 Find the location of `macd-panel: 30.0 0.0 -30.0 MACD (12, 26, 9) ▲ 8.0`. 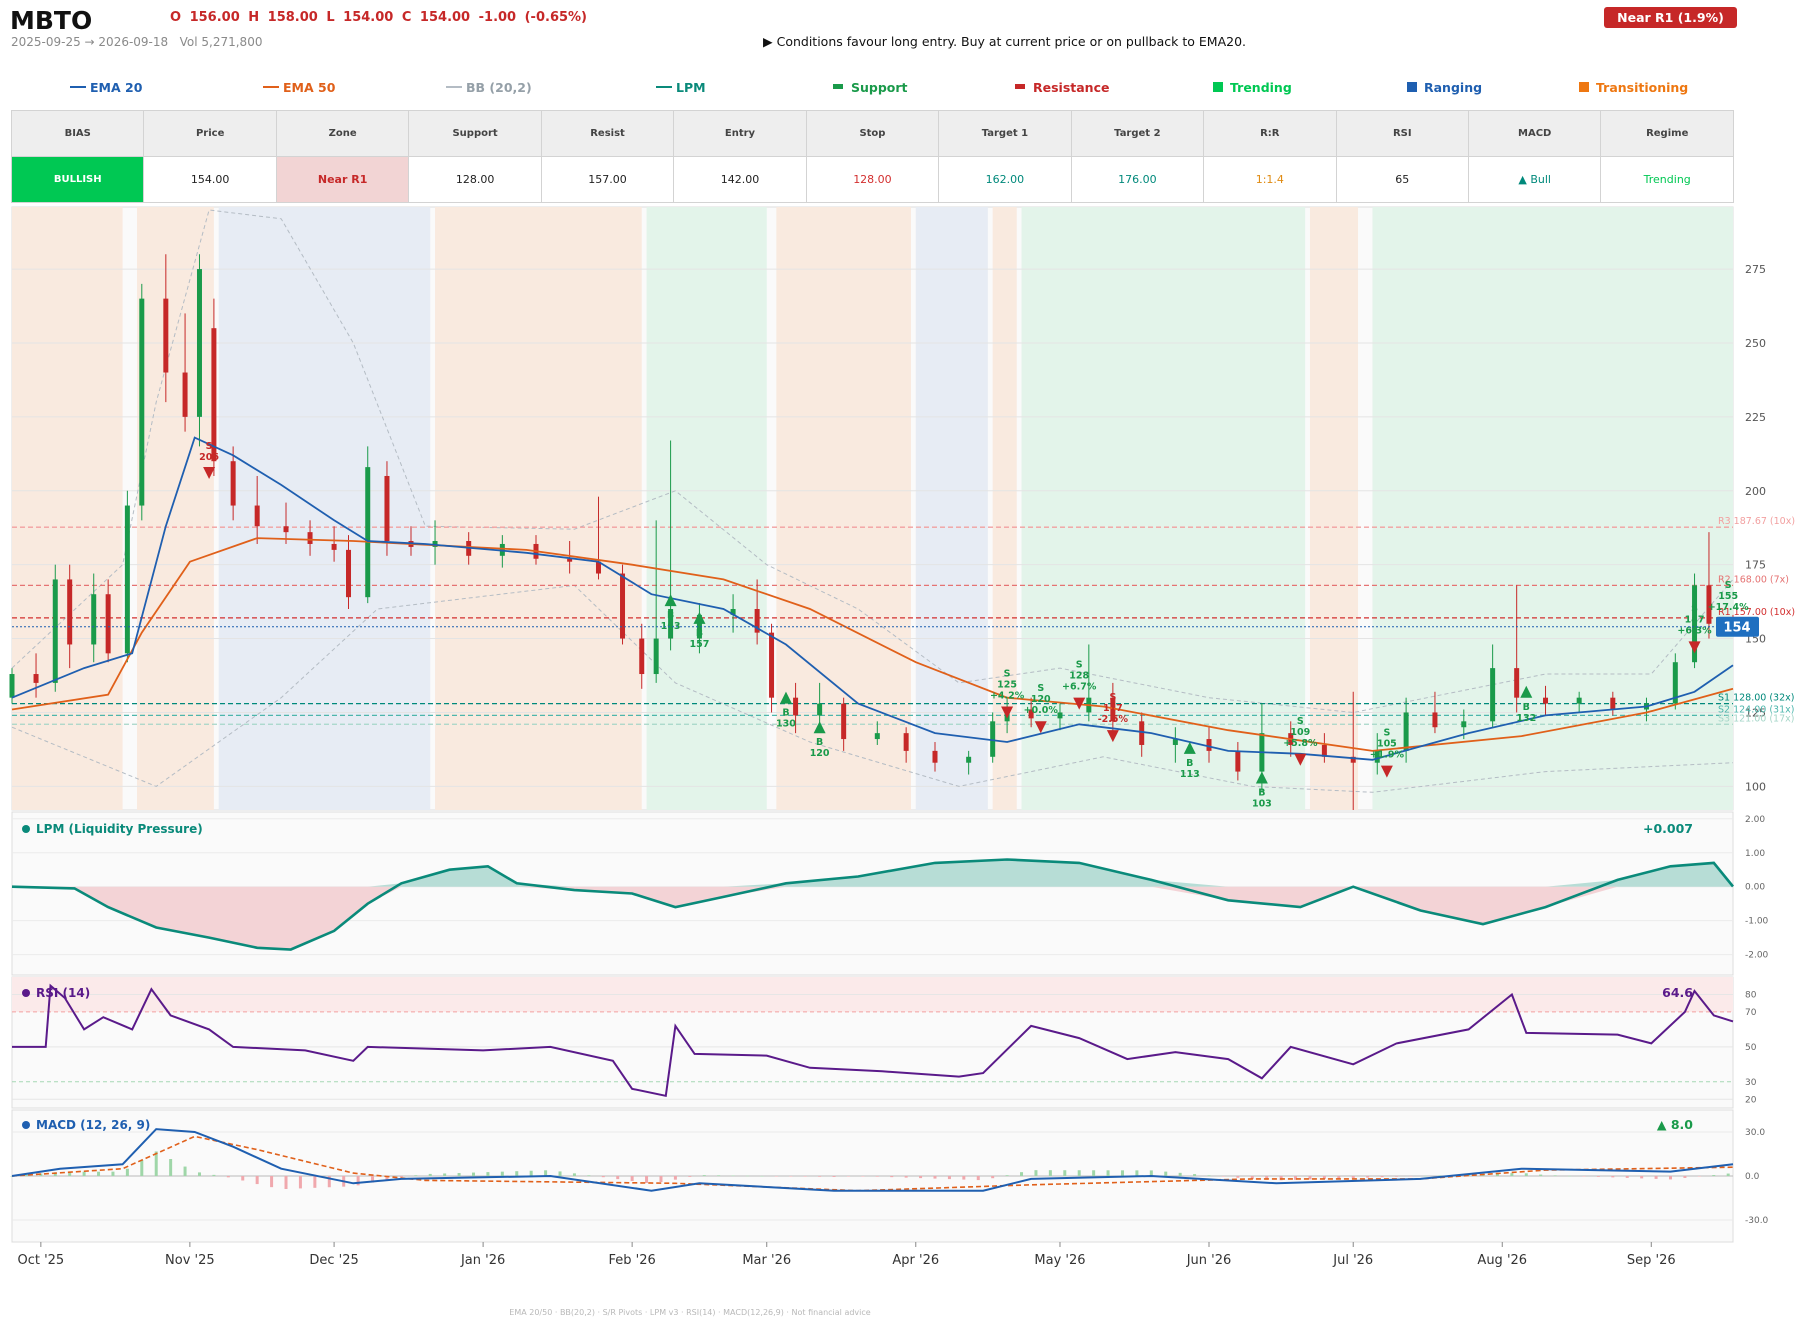

macd-panel: 30.0 0.0 -30.0 MACD (12, 26, 9) ▲ 8.0 is located at coordinates (889, 1176).